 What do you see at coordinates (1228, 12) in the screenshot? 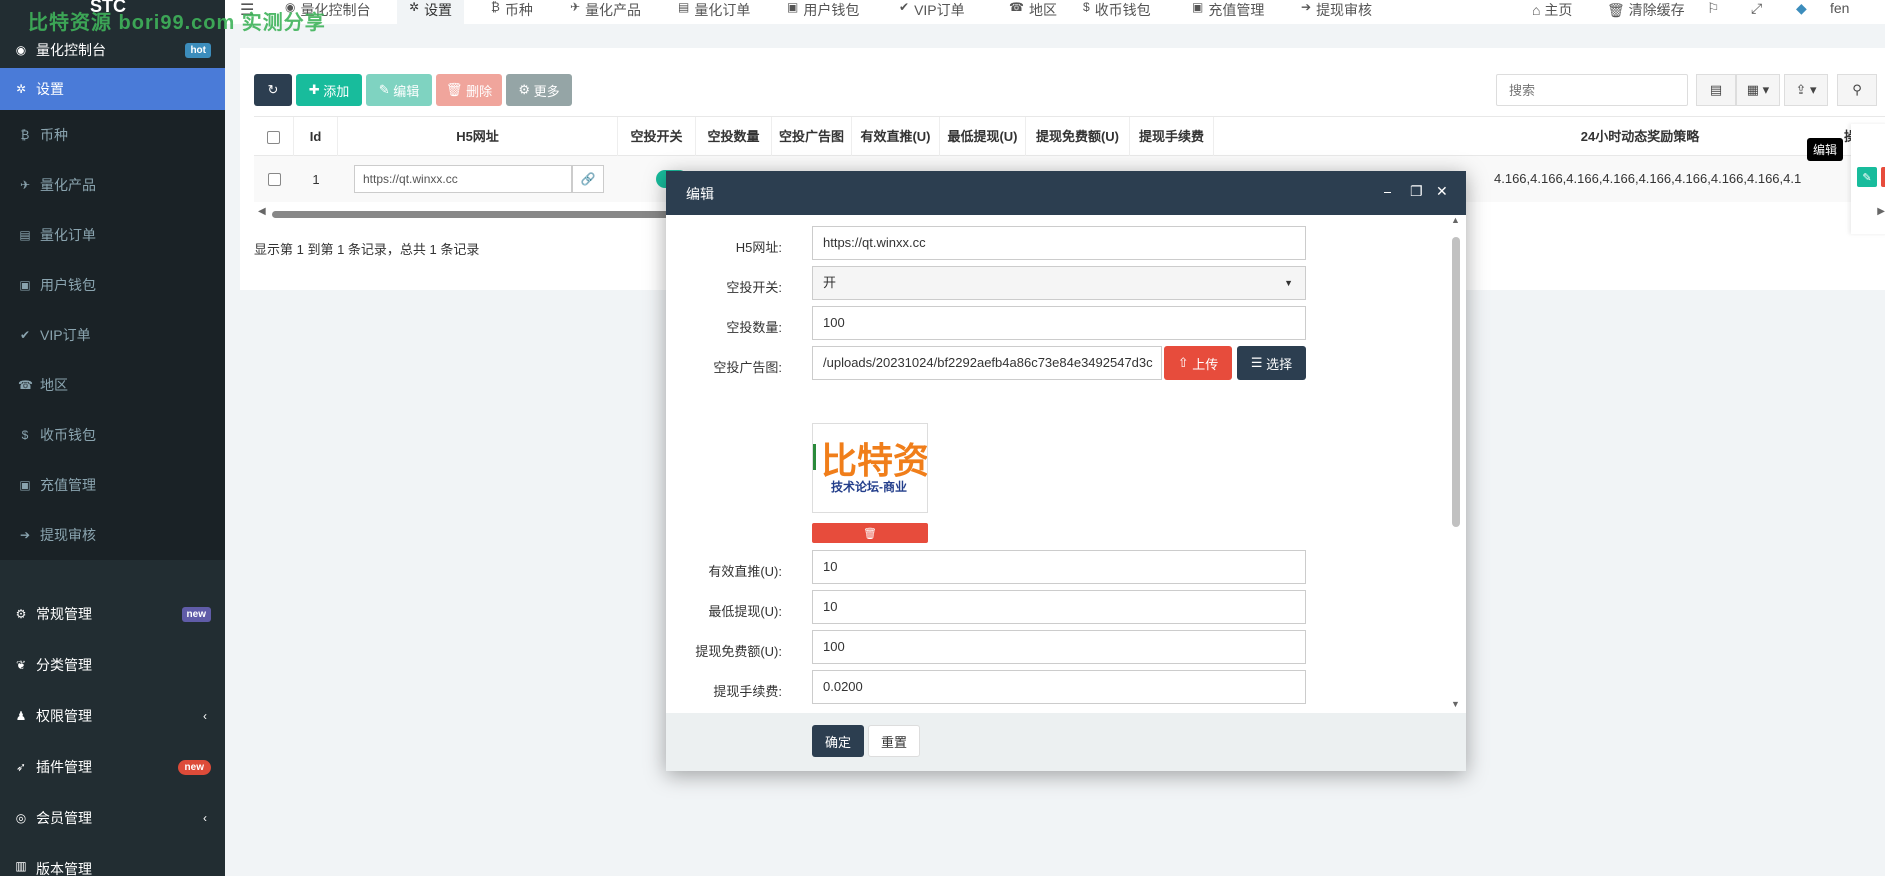
I see `tab-recharge: ▣ 充值管理` at bounding box center [1228, 12].